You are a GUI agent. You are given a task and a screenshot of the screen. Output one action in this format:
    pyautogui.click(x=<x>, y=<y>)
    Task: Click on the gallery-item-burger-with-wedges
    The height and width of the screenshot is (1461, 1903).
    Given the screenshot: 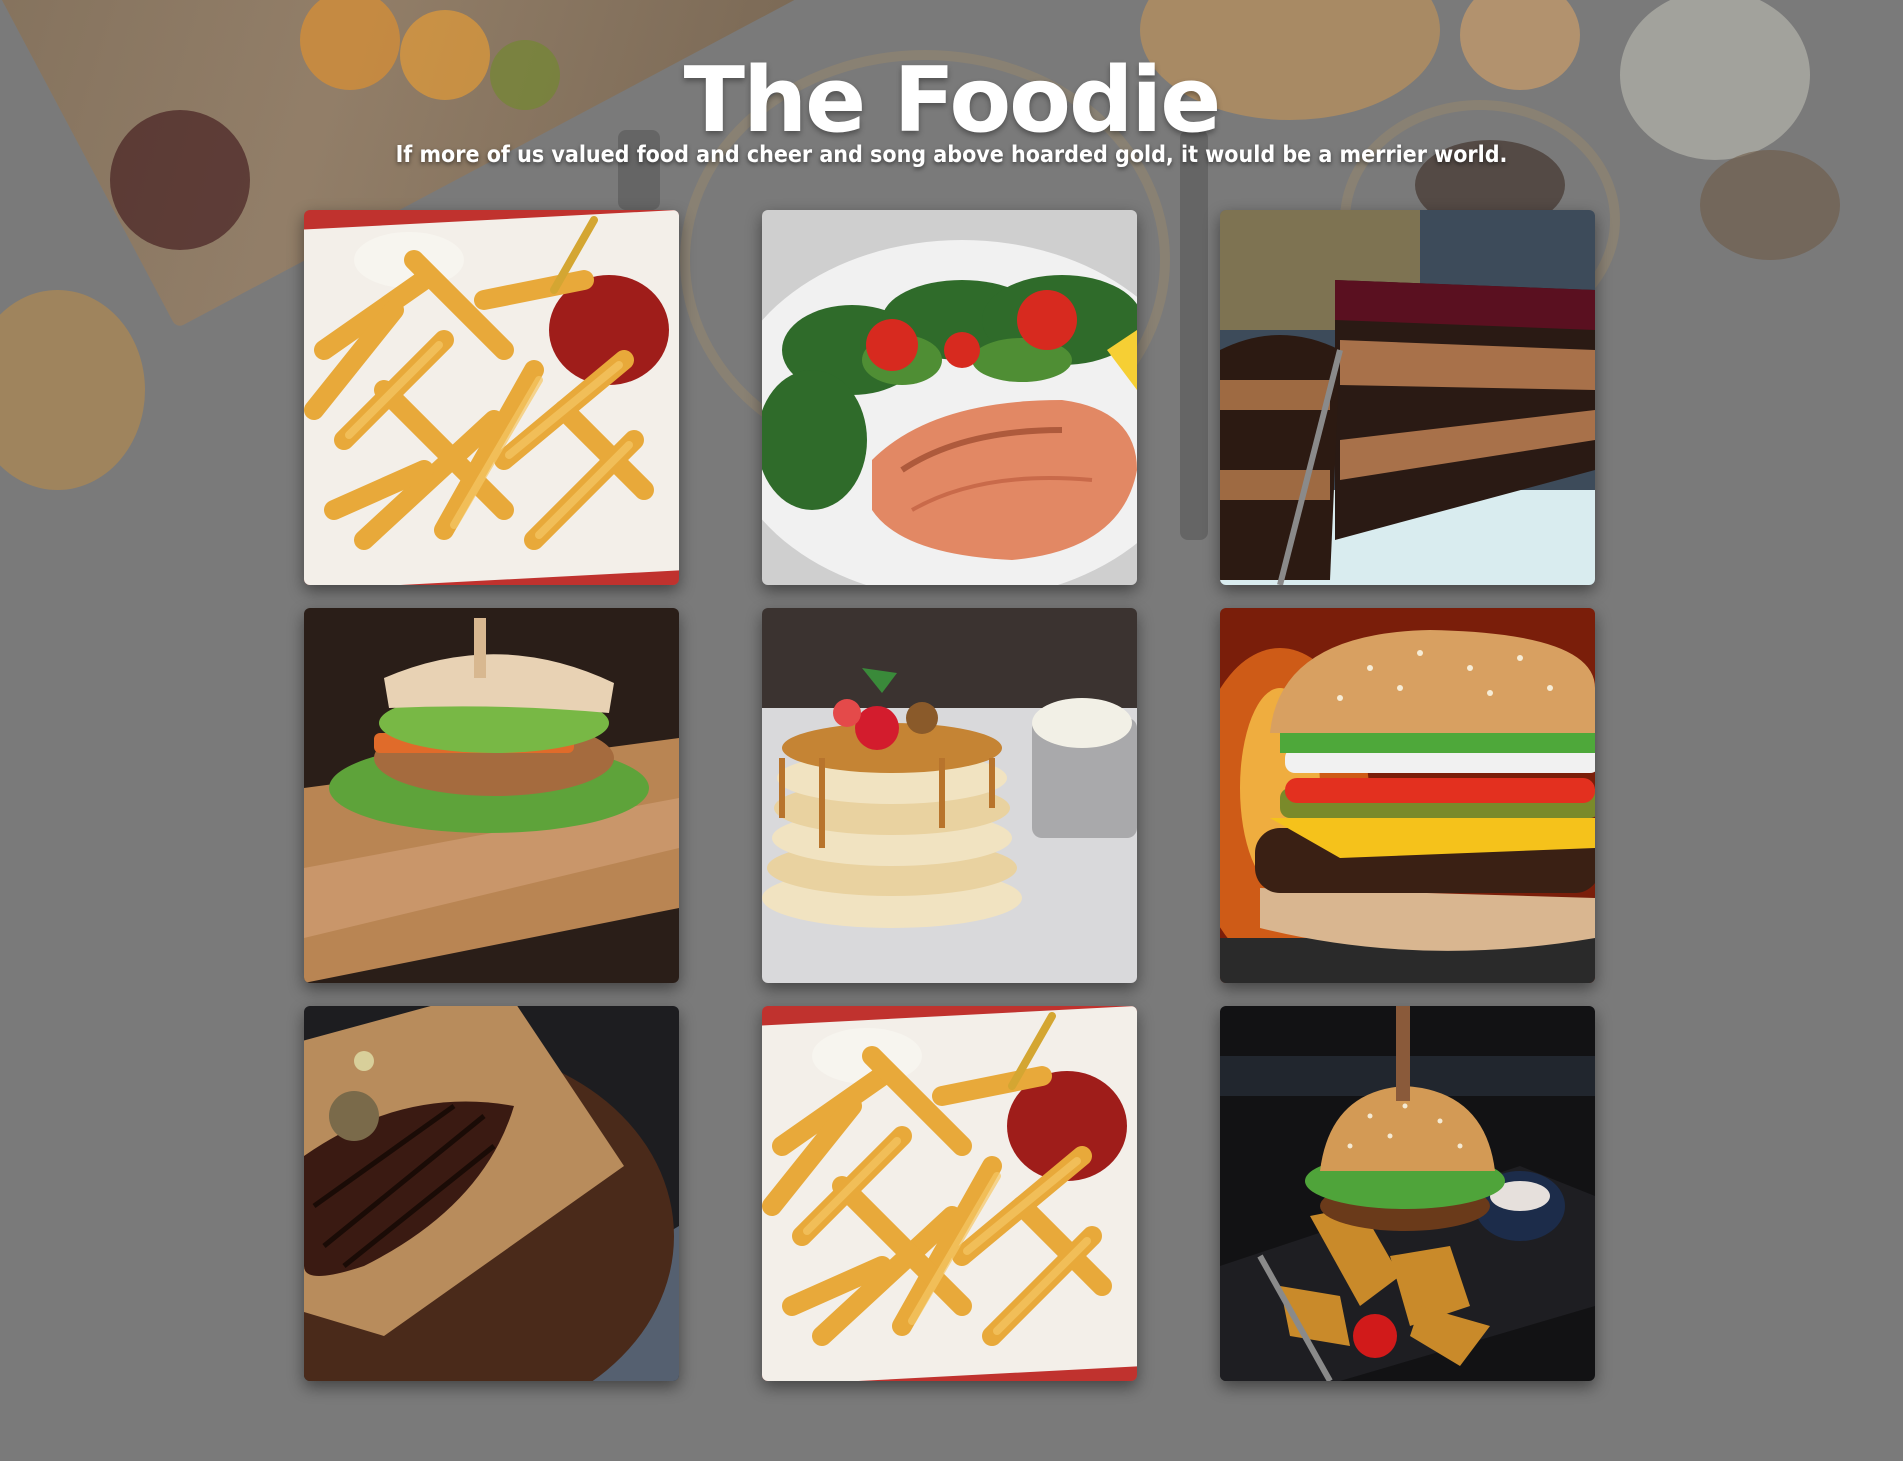 What is the action you would take?
    pyautogui.click(x=1407, y=1193)
    